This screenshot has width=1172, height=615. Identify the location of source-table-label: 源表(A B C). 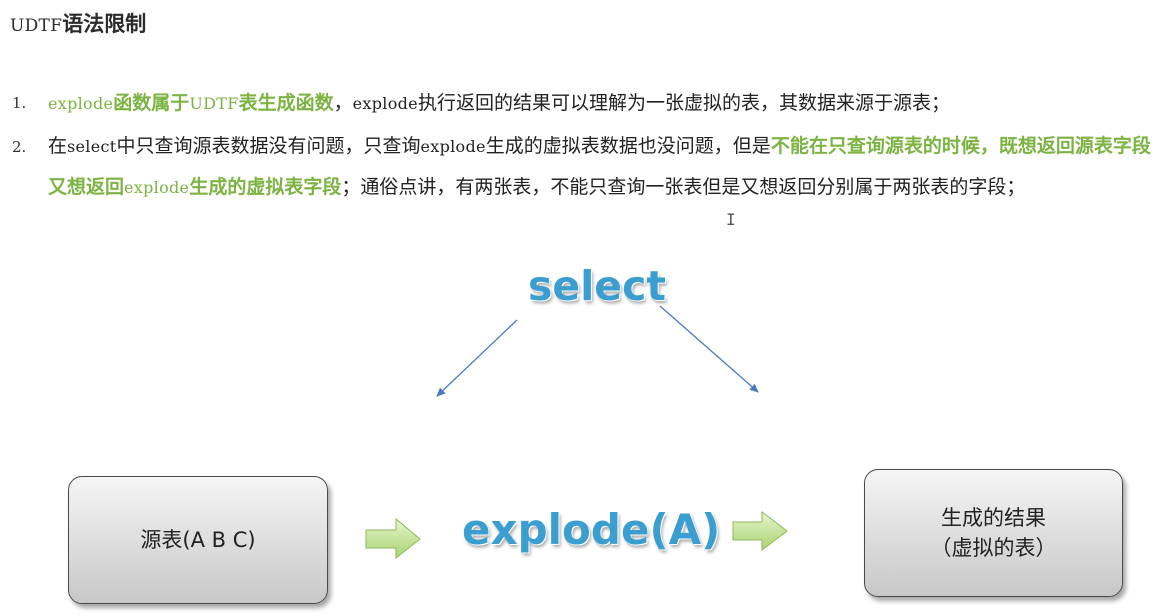
(198, 540).